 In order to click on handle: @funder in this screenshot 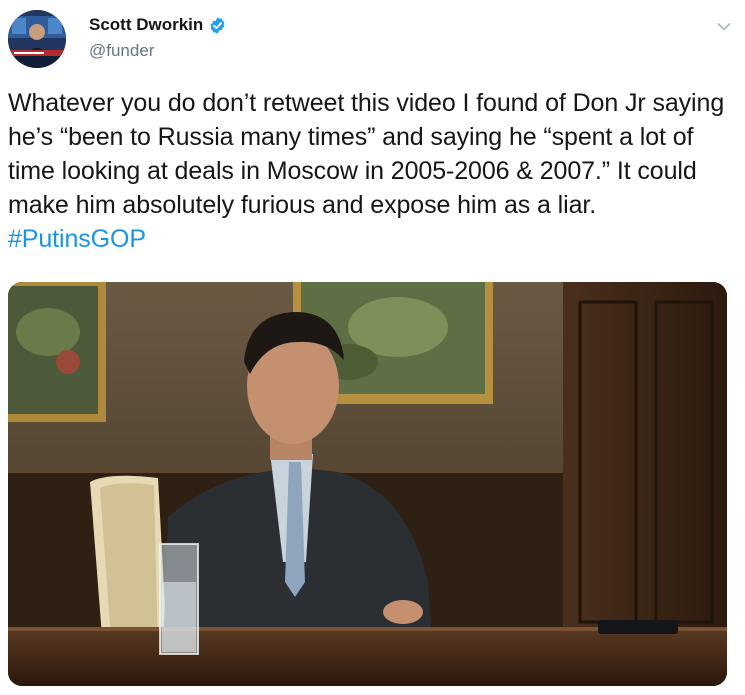, I will do `click(158, 51)`.